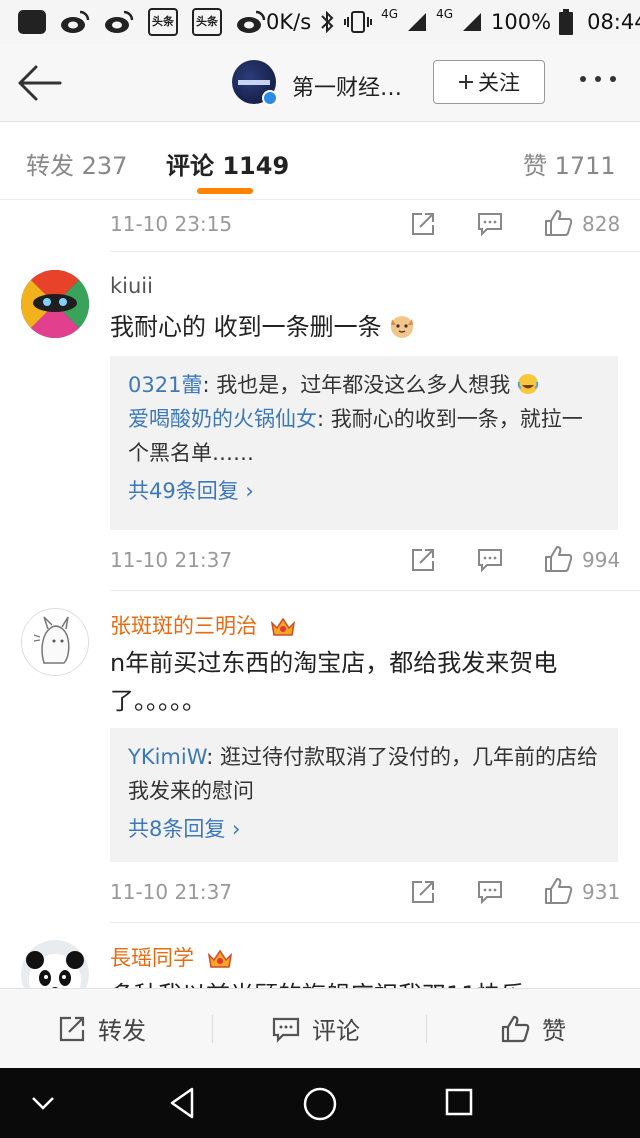  Describe the element at coordinates (76, 163) in the screenshot. I see `tab-repost: 转发 237` at that location.